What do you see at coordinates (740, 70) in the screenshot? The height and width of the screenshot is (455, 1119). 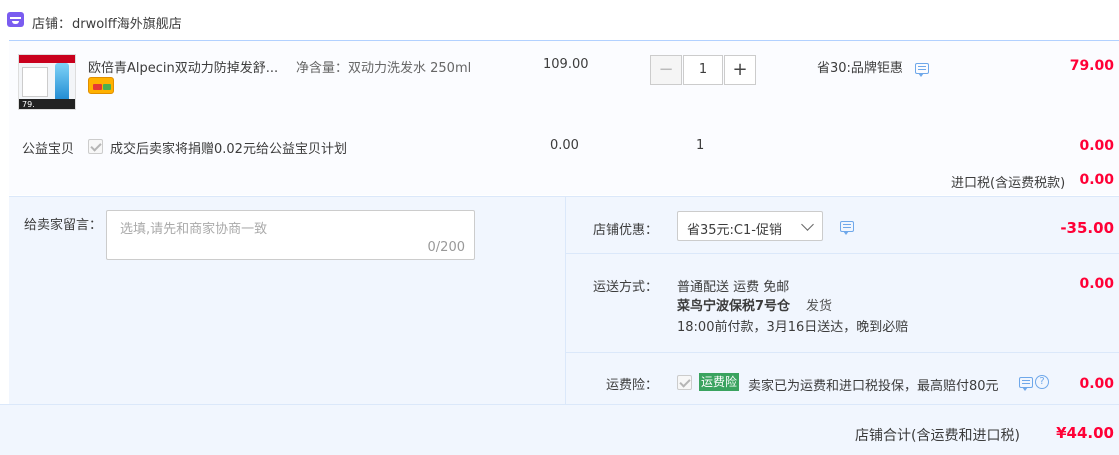 I see `quantity-increase-button: +` at bounding box center [740, 70].